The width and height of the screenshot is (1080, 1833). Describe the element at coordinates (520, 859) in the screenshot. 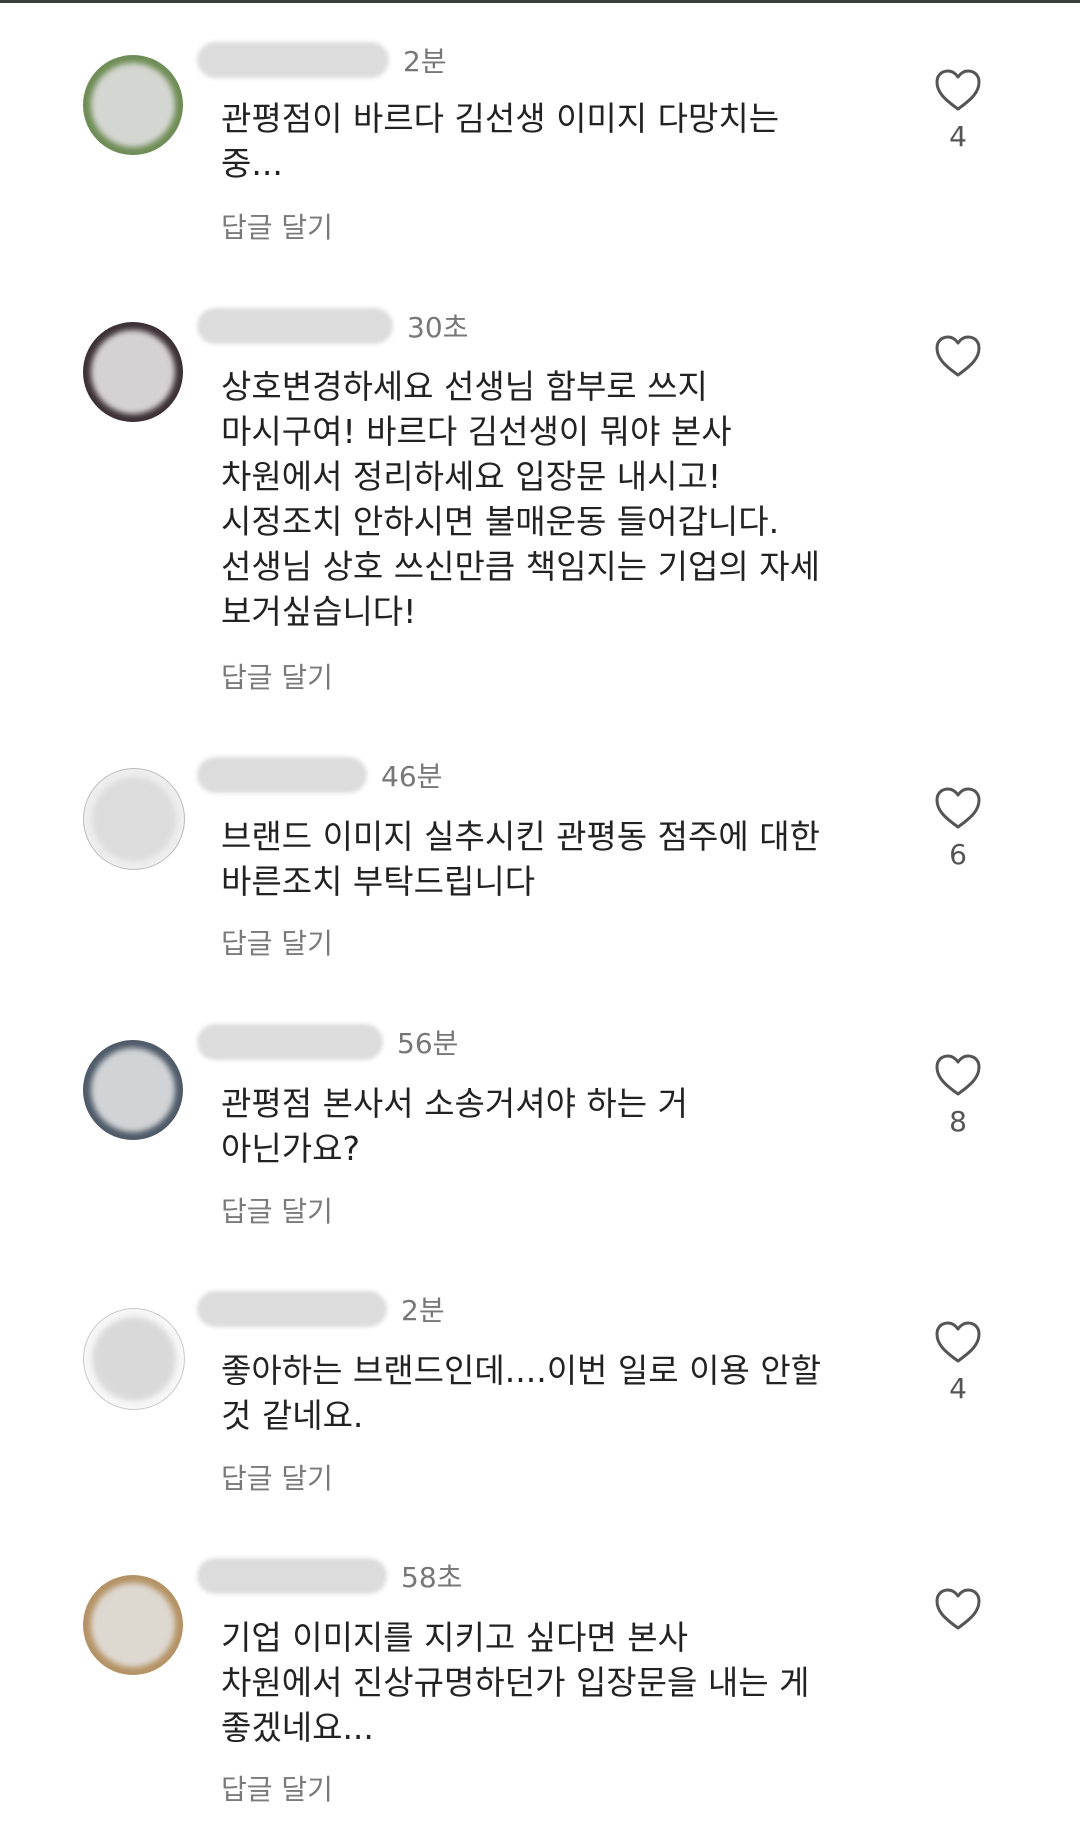

I see `comment-text: 브랜드 이미지 실추시킨 관평동 점주에 대한 바른조치 부탁드립니다` at that location.